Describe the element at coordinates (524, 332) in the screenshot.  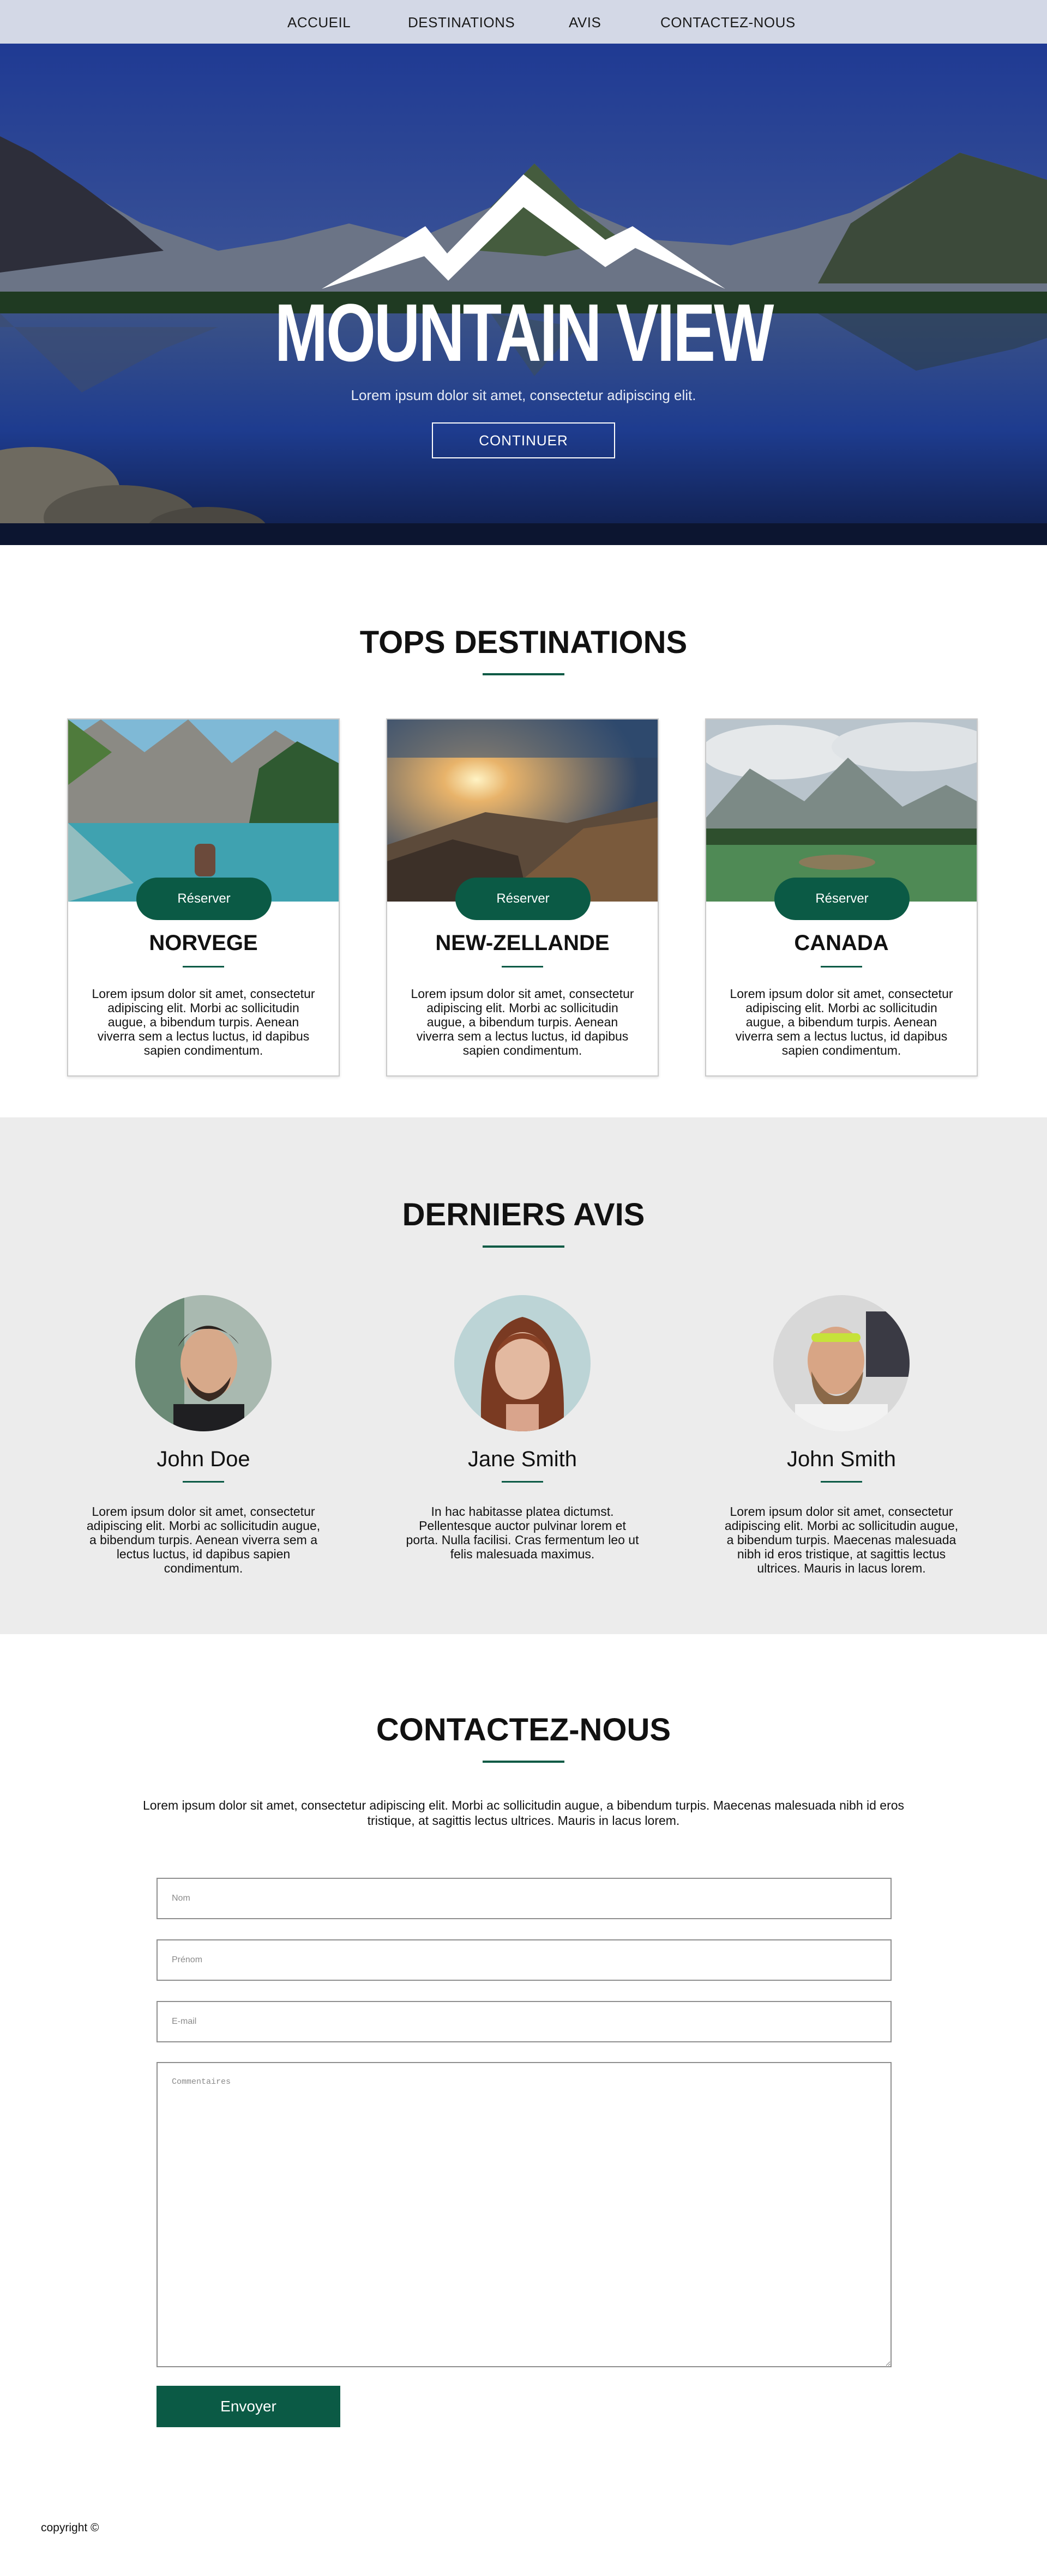
I see `hero-title: MOUNTAIN VIEW` at that location.